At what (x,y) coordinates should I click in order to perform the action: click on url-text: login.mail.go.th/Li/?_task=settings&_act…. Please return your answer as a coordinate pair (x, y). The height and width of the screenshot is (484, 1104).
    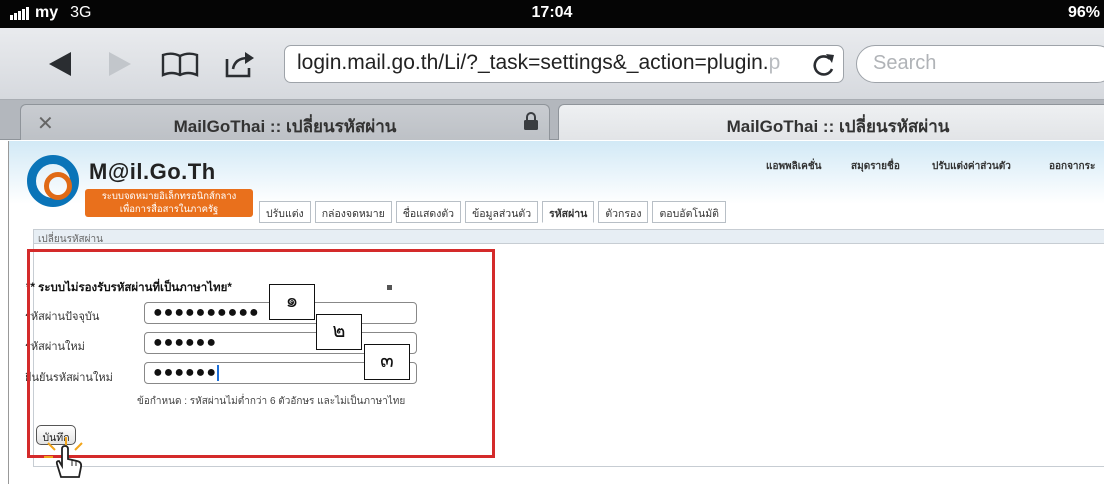
    Looking at the image, I should click on (533, 62).